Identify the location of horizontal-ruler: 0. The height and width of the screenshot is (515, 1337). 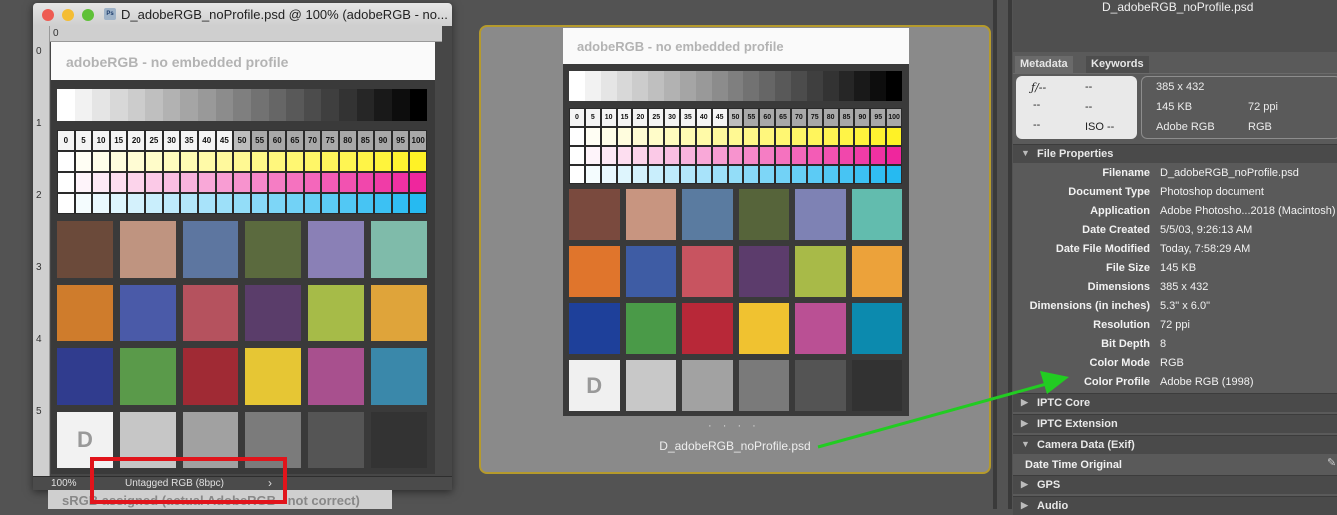
(246, 34).